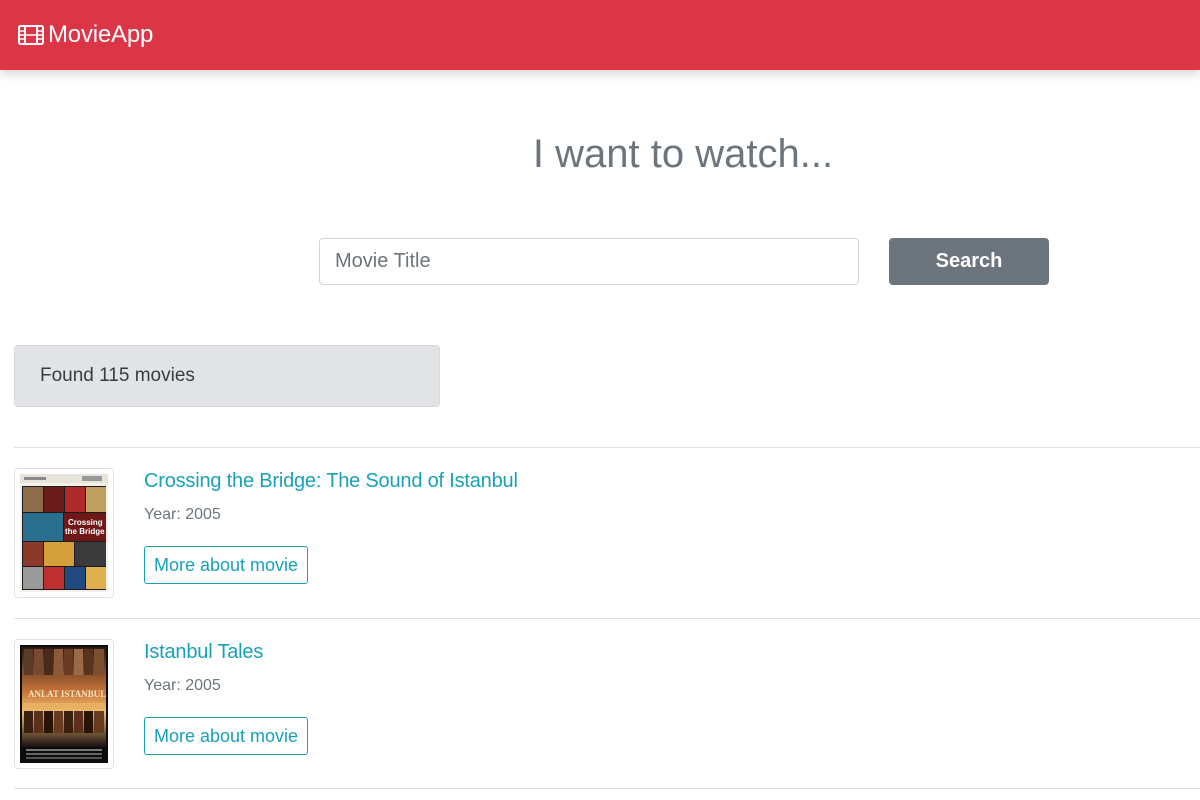  What do you see at coordinates (31, 35) in the screenshot?
I see `film-icon` at bounding box center [31, 35].